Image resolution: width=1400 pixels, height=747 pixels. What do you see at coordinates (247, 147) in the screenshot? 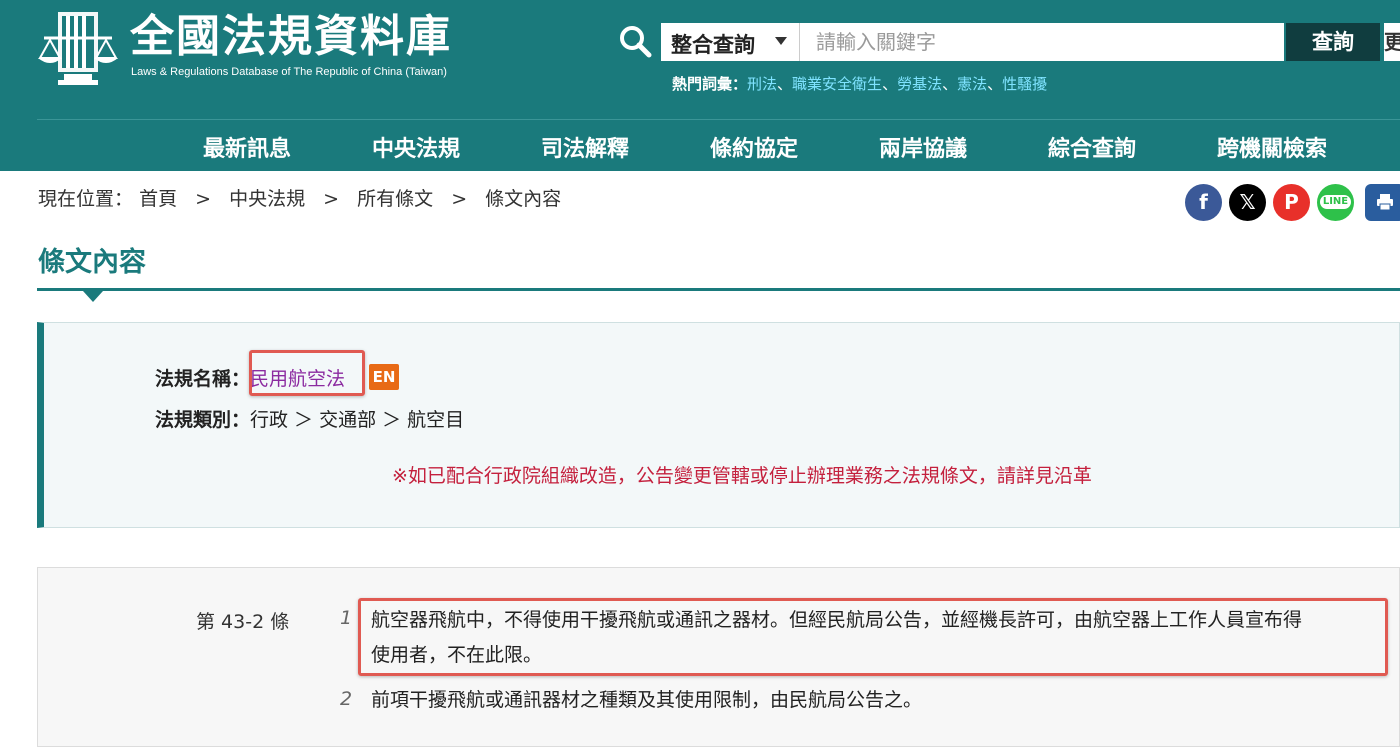
I see `nav-item-latest-news: 最新訊息` at bounding box center [247, 147].